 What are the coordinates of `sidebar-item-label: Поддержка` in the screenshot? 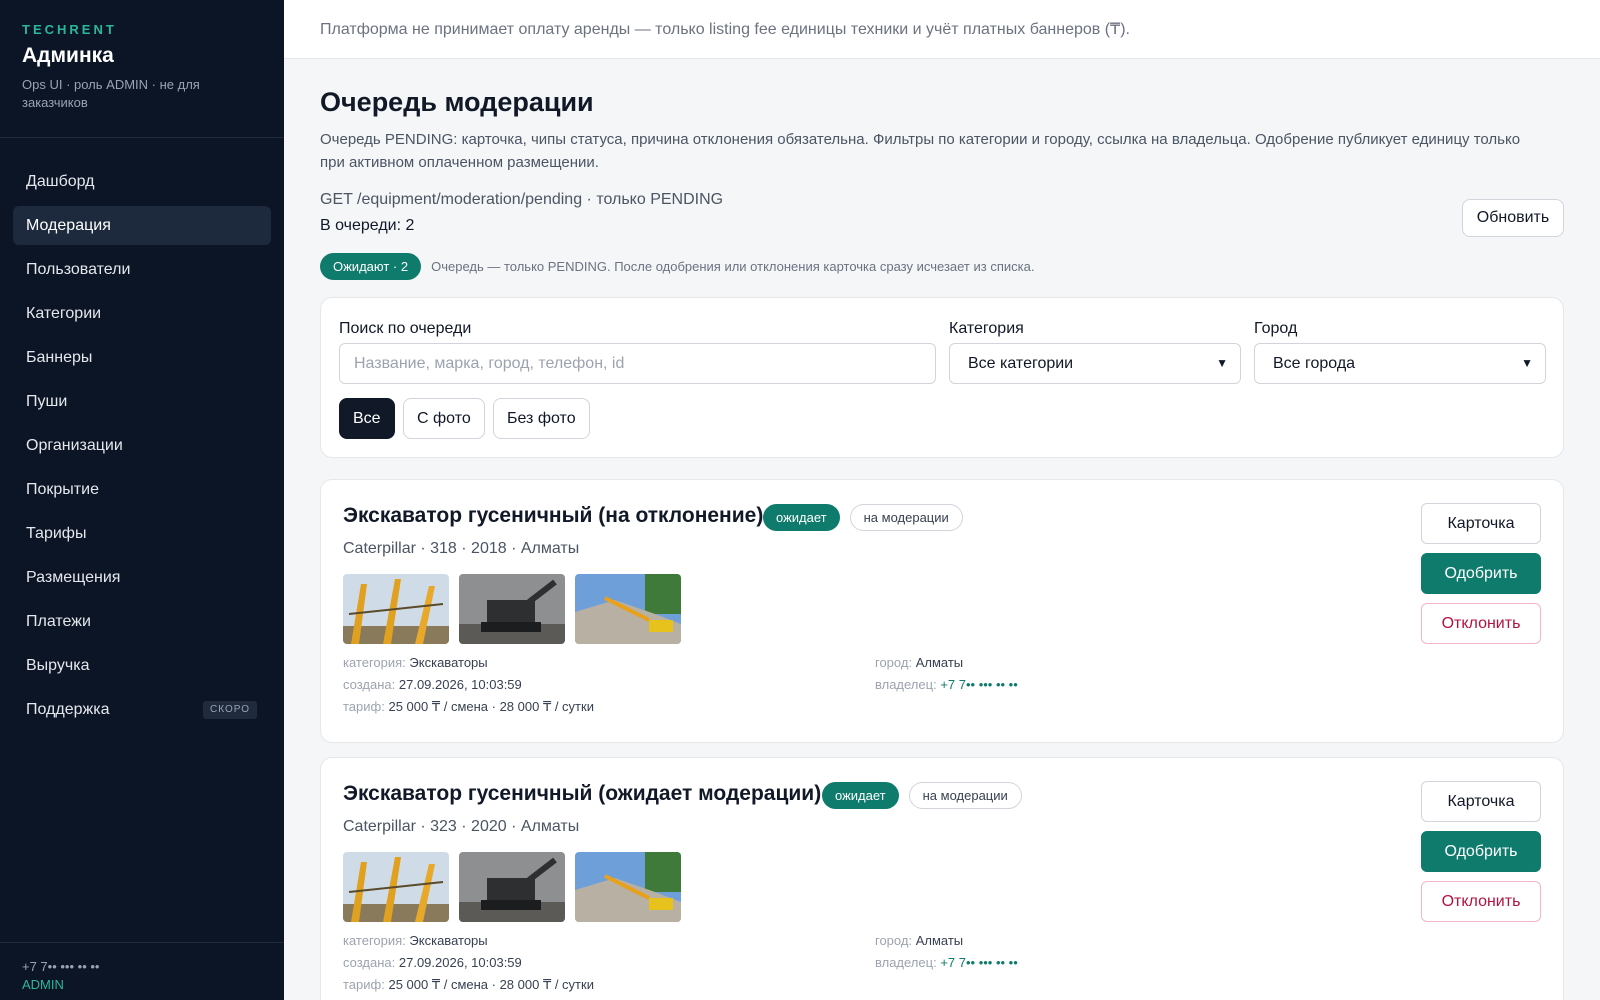 It's located at (68, 709).